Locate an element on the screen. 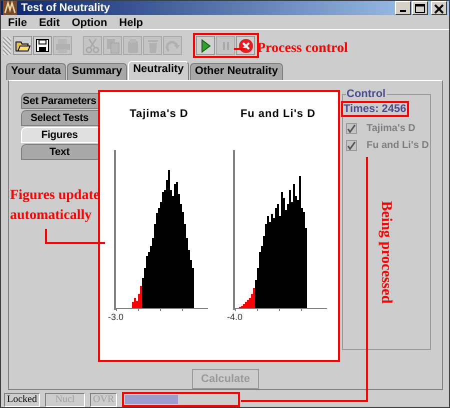  chart-title: Fu and Li's D is located at coordinates (278, 114).